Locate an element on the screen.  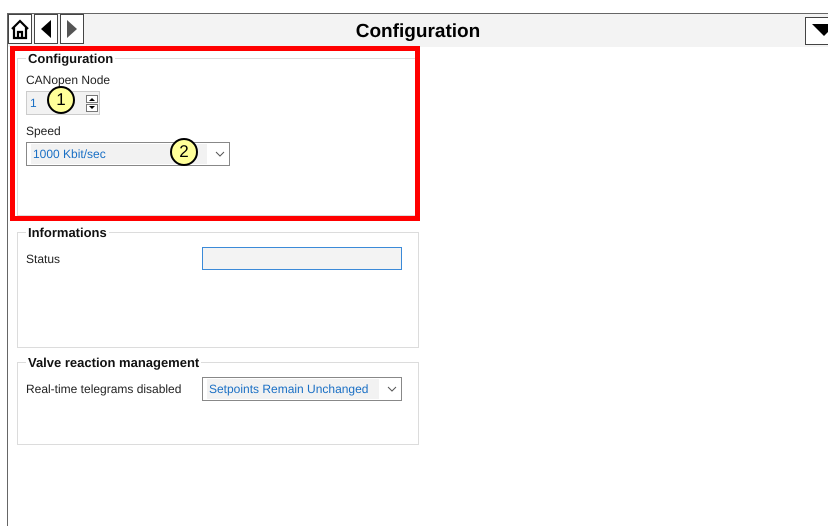
field-label: Real-time telegrams disabled is located at coordinates (104, 389).